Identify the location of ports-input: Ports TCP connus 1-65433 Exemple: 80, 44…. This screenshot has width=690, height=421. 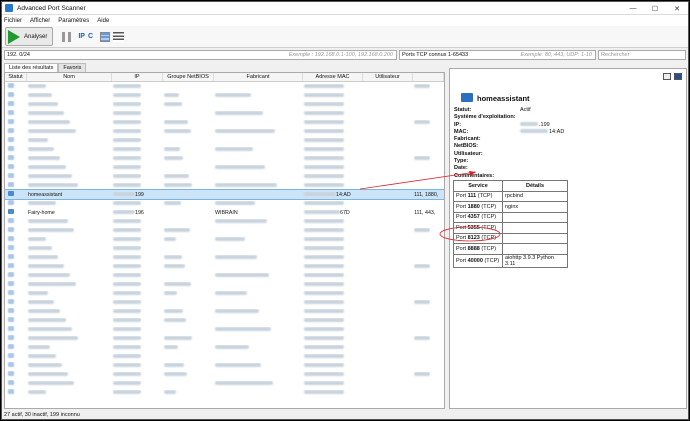
(497, 55).